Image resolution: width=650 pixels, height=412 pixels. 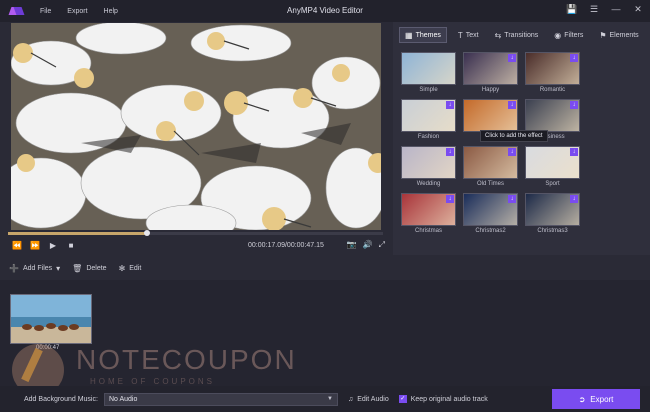 What do you see at coordinates (428, 35) in the screenshot?
I see `tab-label: Themes` at bounding box center [428, 35].